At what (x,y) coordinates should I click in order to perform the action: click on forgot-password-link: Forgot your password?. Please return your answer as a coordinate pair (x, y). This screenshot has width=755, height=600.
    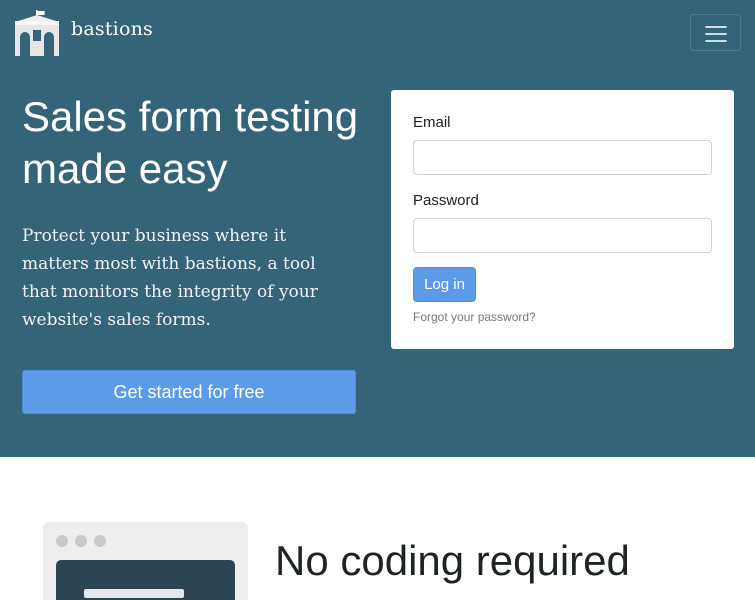
    Looking at the image, I should click on (474, 317).